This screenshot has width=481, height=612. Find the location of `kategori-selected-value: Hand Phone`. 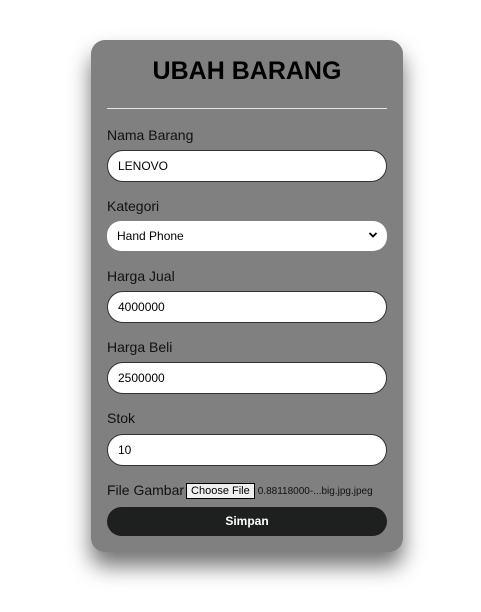

kategori-selected-value: Hand Phone is located at coordinates (150, 236).